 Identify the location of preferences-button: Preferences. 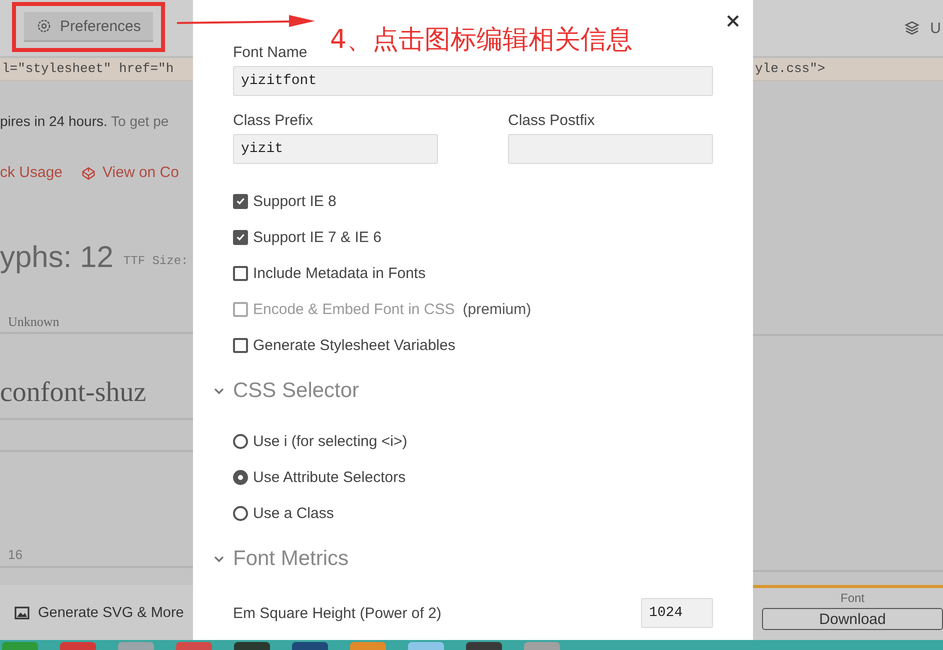
(88, 27).